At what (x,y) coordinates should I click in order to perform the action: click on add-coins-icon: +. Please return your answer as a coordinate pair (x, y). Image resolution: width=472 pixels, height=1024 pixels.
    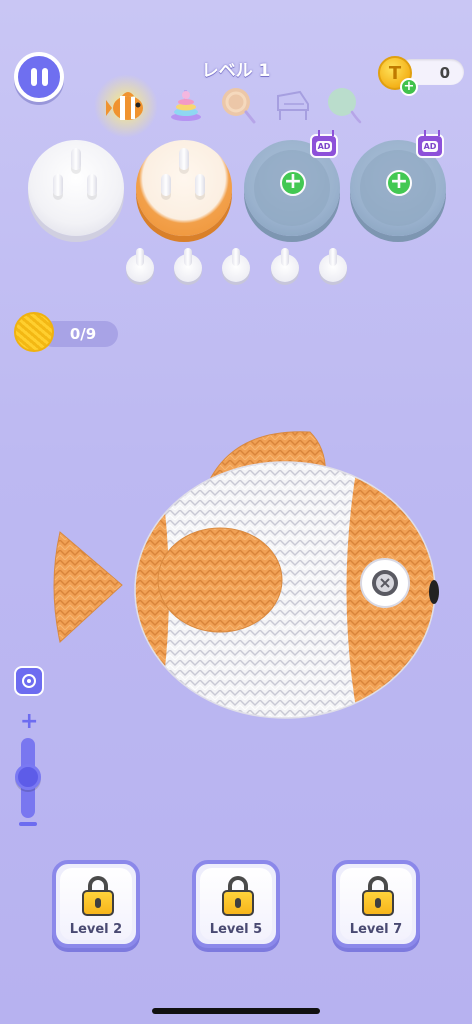
    Looking at the image, I should click on (409, 87).